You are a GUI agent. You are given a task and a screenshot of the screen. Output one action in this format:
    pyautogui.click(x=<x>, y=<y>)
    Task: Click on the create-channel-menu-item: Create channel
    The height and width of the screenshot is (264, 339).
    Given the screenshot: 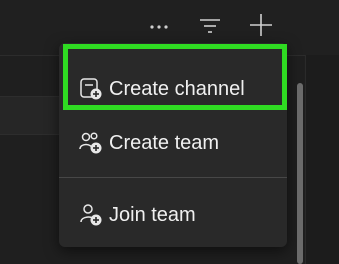 What is the action you would take?
    pyautogui.click(x=173, y=89)
    